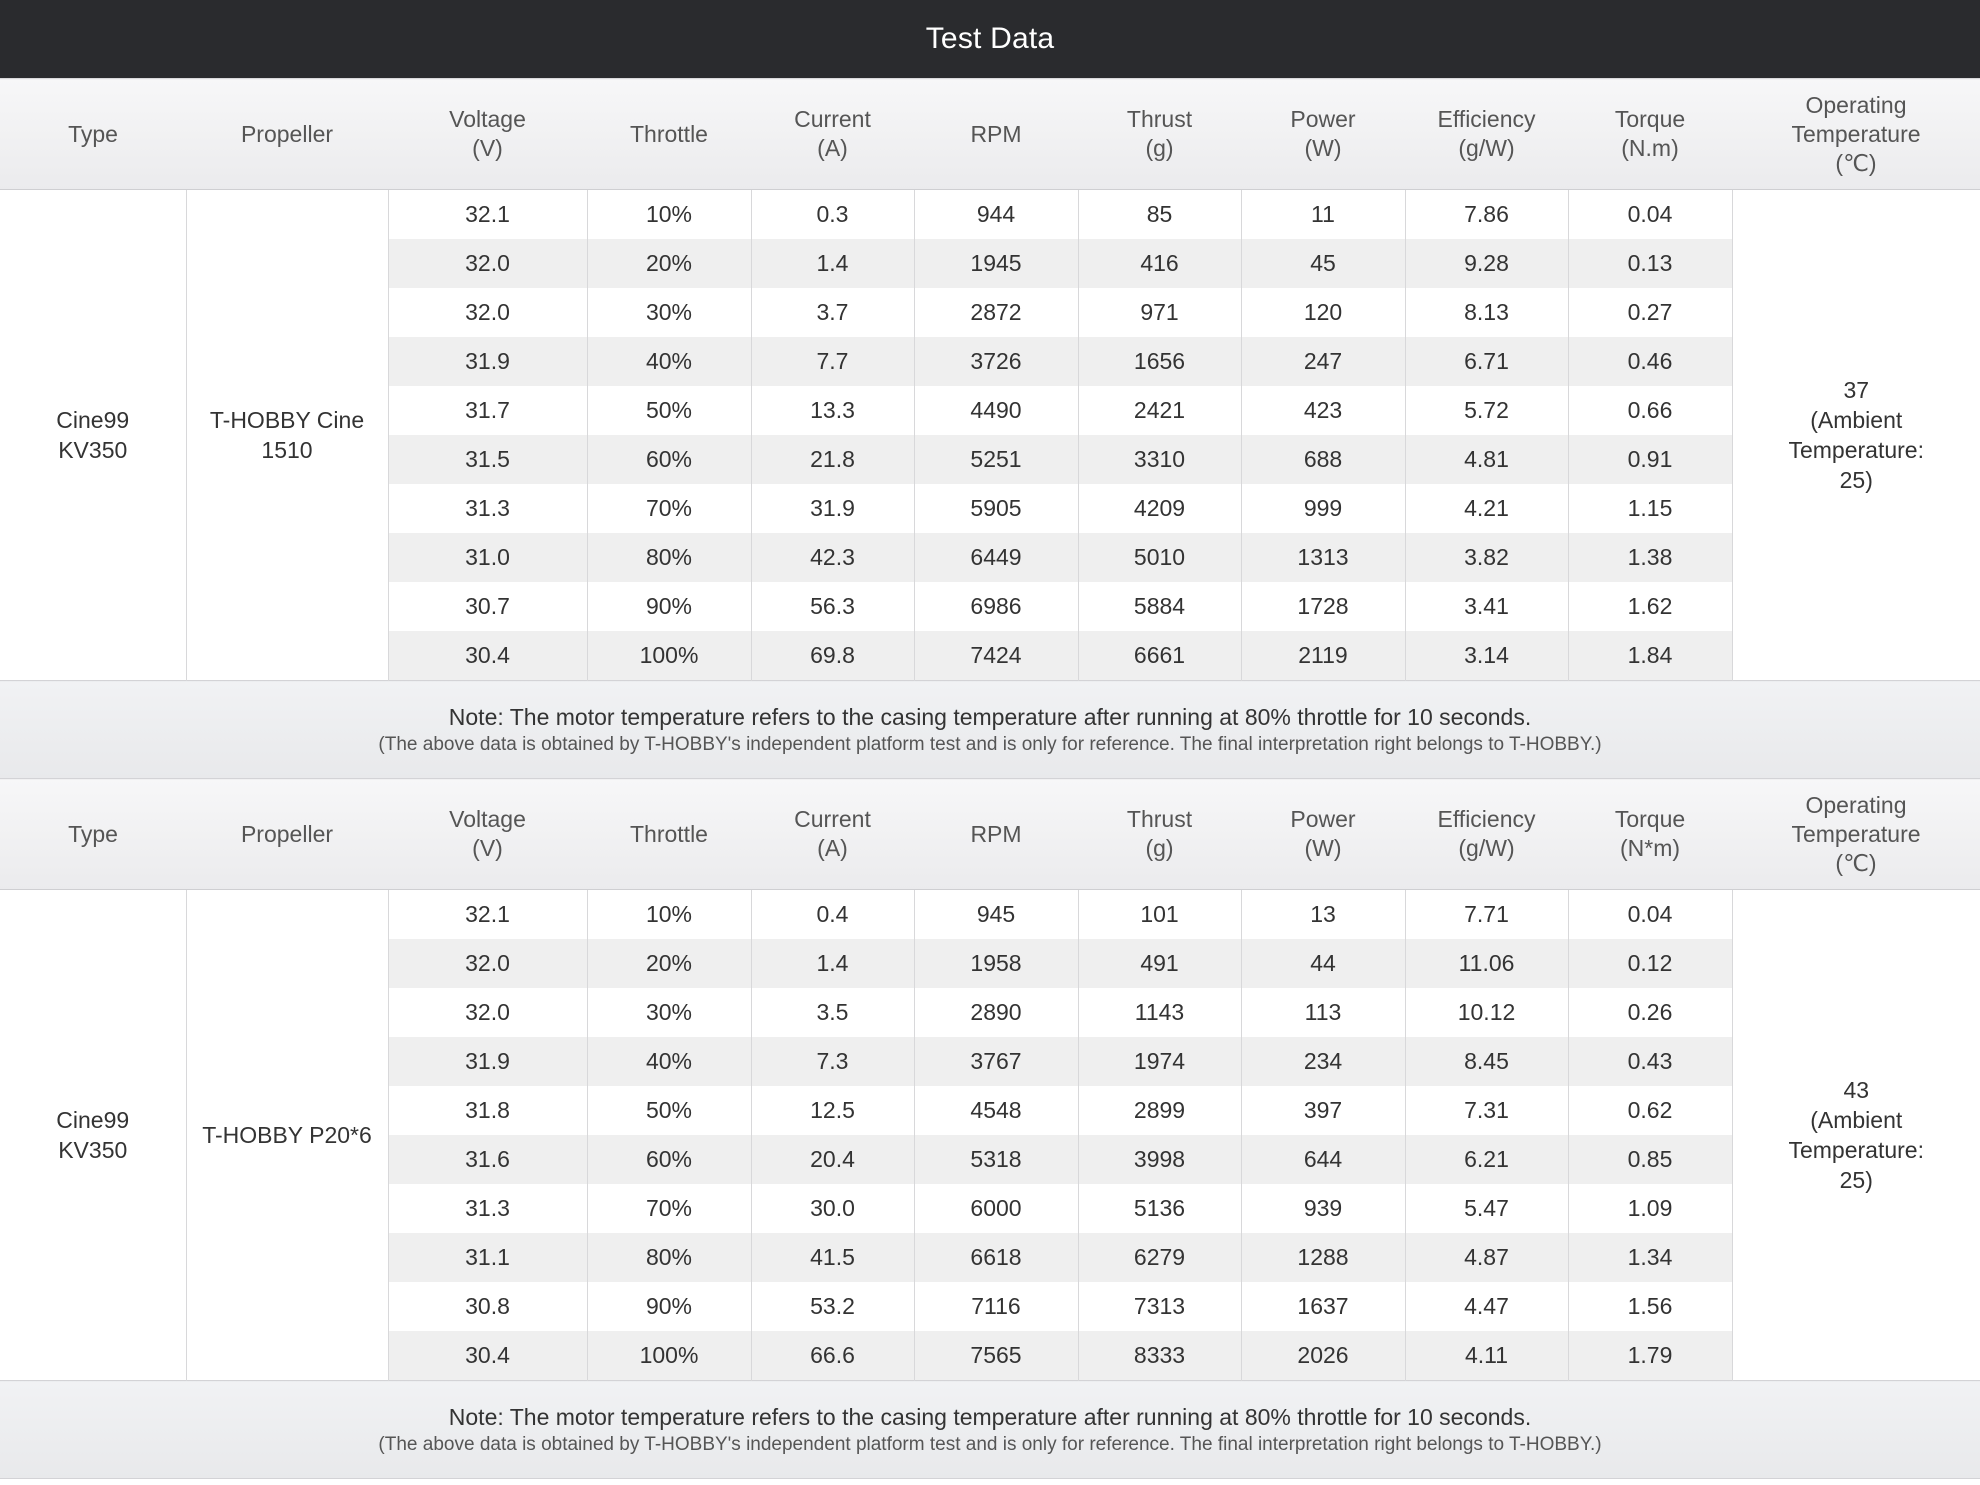 The image size is (1980, 1485). Describe the element at coordinates (487, 1110) in the screenshot. I see `voltage-cell: 31.8` at that location.